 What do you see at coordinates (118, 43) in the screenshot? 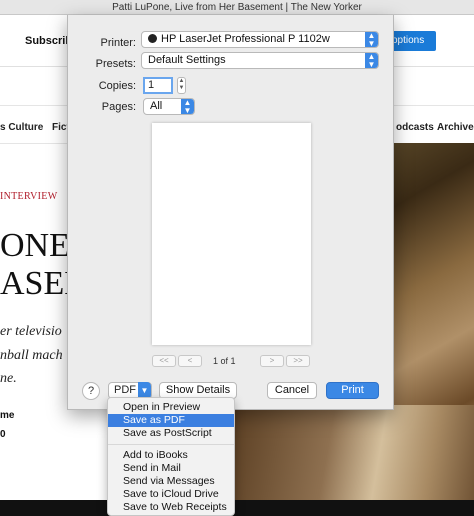
I see `printer-label: Printer:` at bounding box center [118, 43].